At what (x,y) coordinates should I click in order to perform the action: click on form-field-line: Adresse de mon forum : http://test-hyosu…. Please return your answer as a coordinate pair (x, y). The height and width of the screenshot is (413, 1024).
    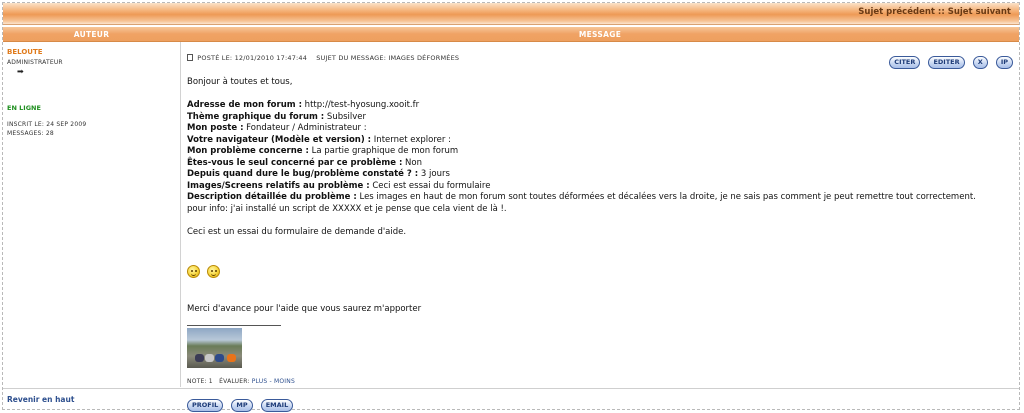
    Looking at the image, I should click on (602, 106).